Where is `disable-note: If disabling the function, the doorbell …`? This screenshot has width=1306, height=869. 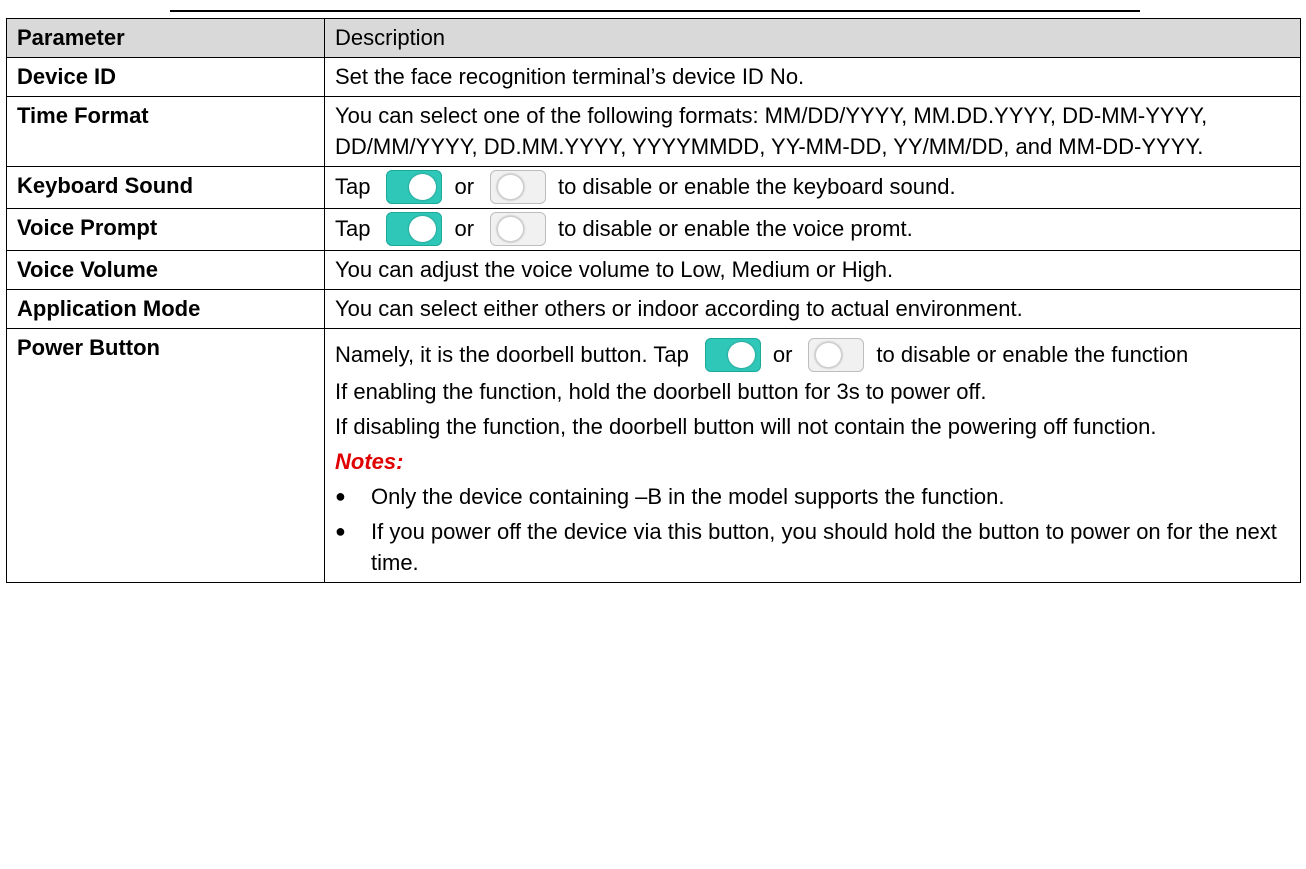 disable-note: If disabling the function, the doorbell … is located at coordinates (746, 426).